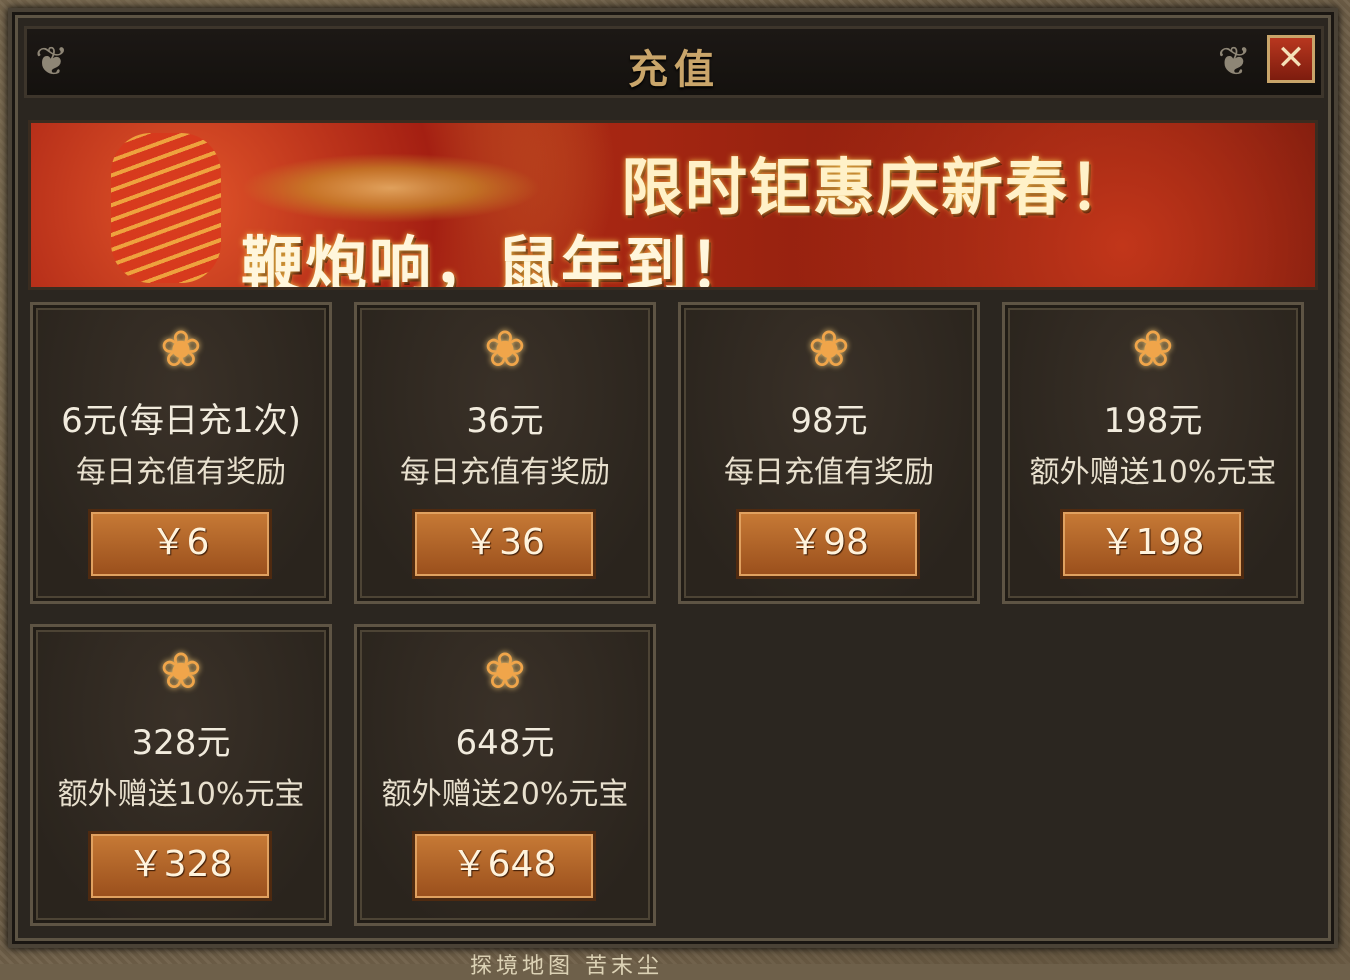 The height and width of the screenshot is (980, 1350). Describe the element at coordinates (1234, 62) in the screenshot. I see `ornament-right-icon: ❦` at that location.